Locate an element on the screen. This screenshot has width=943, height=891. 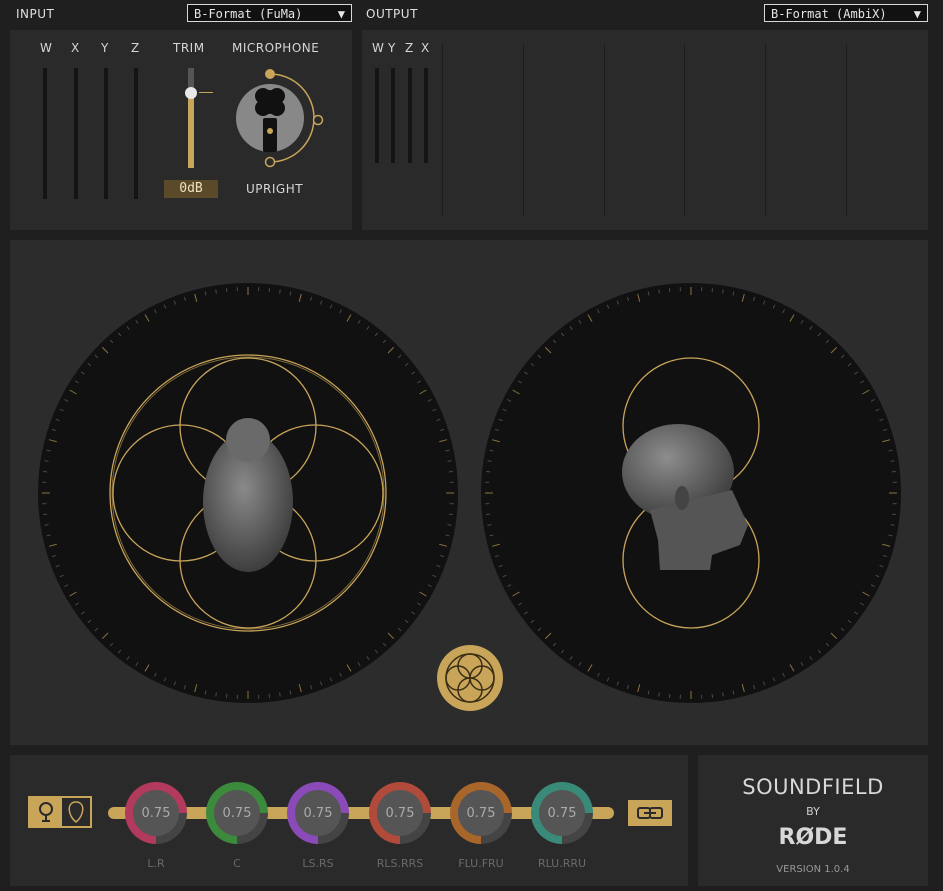
decoder-label: C is located at coordinates (237, 863).